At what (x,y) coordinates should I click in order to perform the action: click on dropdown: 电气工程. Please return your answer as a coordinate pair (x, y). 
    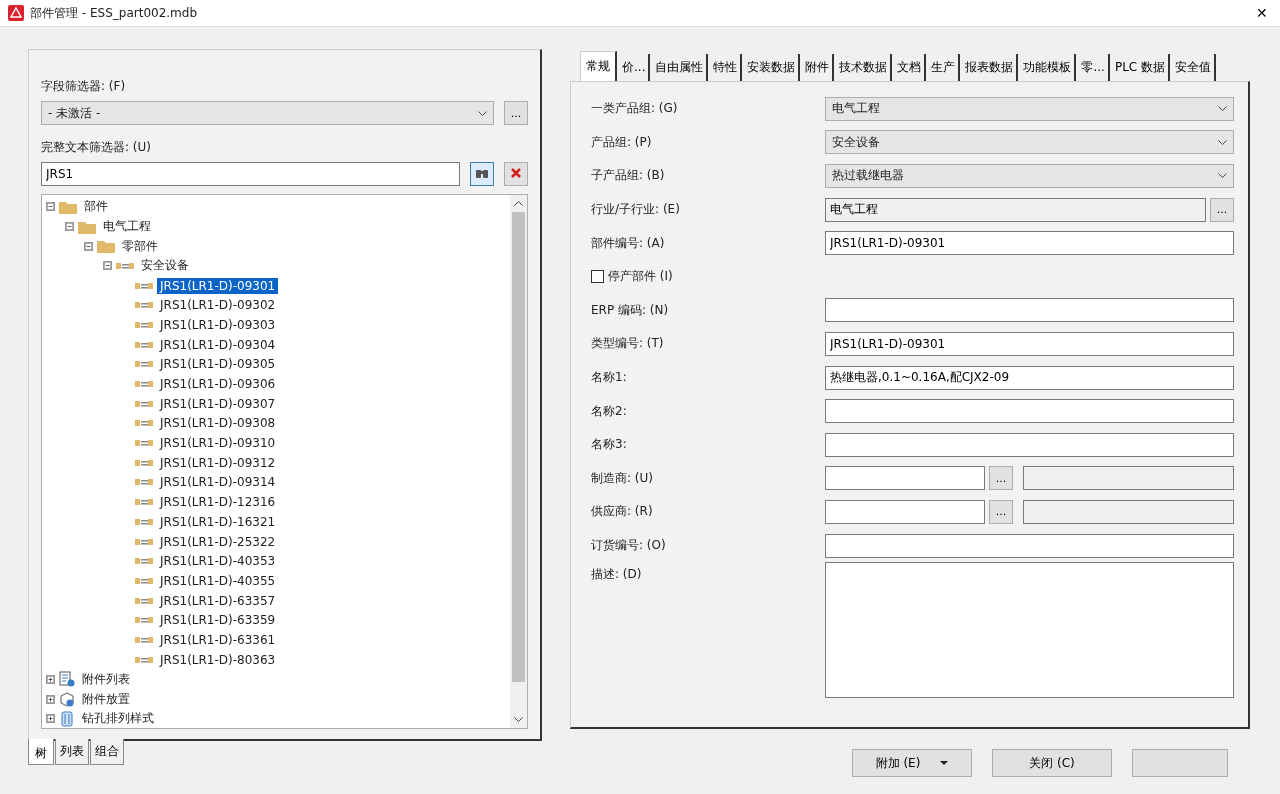
    Looking at the image, I should click on (1029, 108).